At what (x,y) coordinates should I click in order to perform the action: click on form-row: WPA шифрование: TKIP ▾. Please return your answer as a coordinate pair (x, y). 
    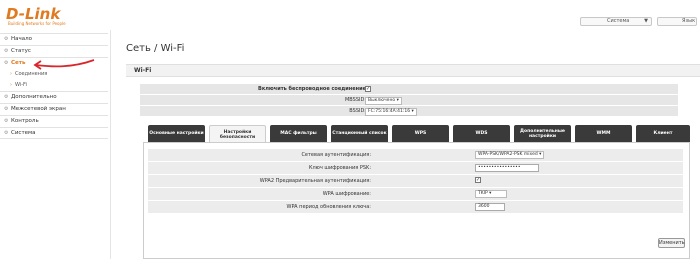
    Looking at the image, I should click on (415, 194).